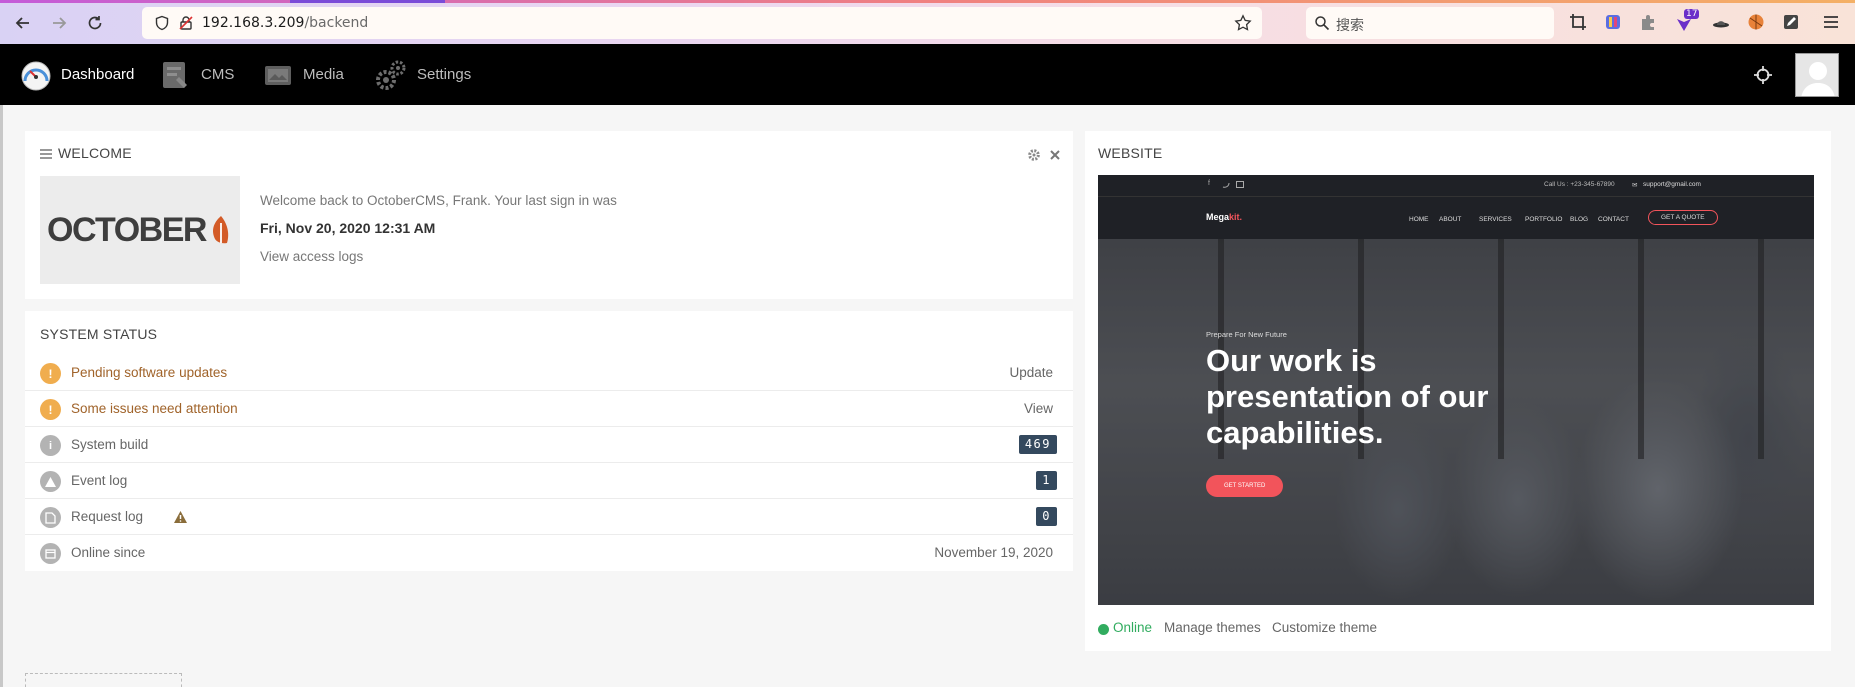 The width and height of the screenshot is (1855, 687). Describe the element at coordinates (98, 74) in the screenshot. I see `nav-dashboard-label: Dashboard` at that location.